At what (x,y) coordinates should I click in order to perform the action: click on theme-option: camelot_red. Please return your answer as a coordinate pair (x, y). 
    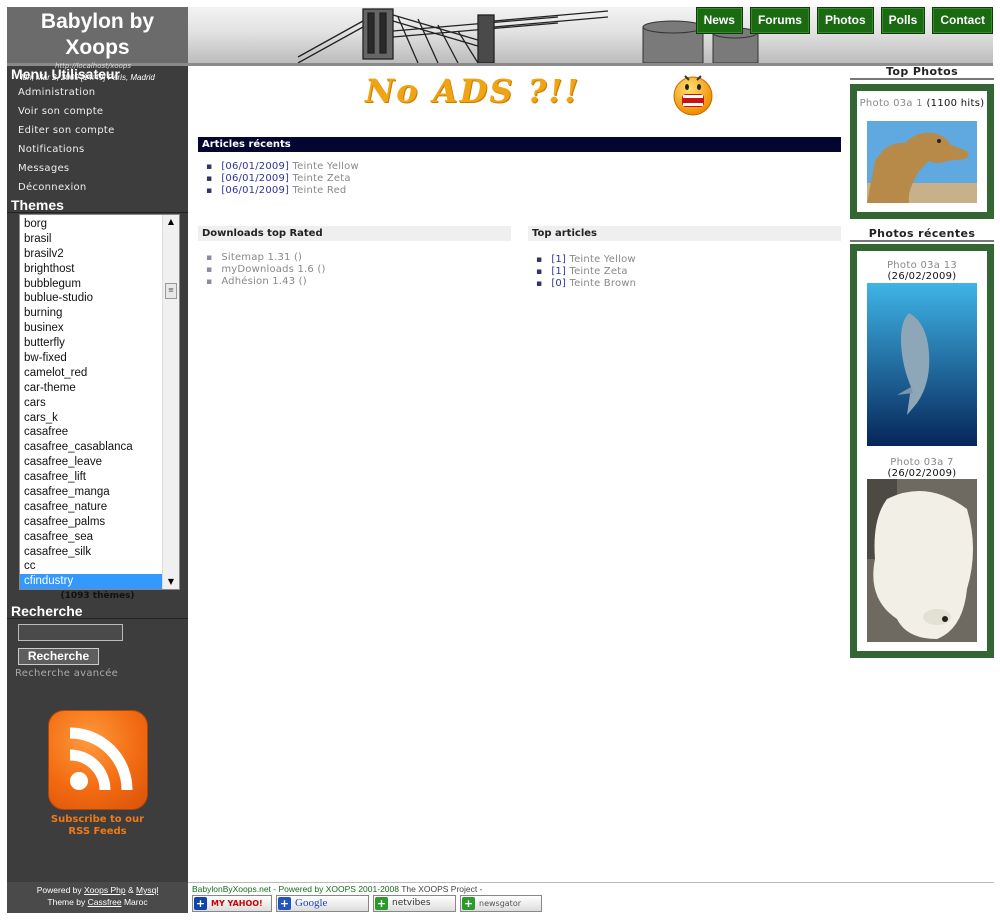
    Looking at the image, I should click on (91, 373).